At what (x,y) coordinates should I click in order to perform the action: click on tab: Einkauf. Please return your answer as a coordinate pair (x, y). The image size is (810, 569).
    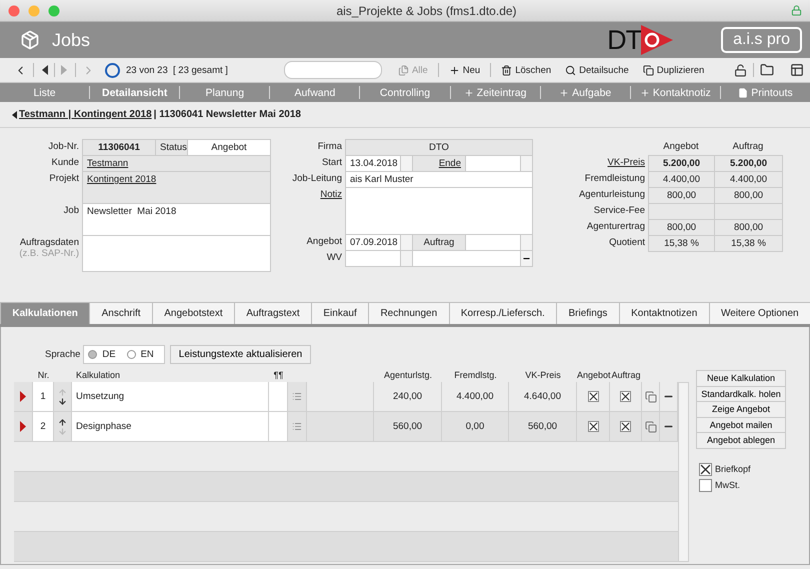
    Looking at the image, I should click on (340, 313).